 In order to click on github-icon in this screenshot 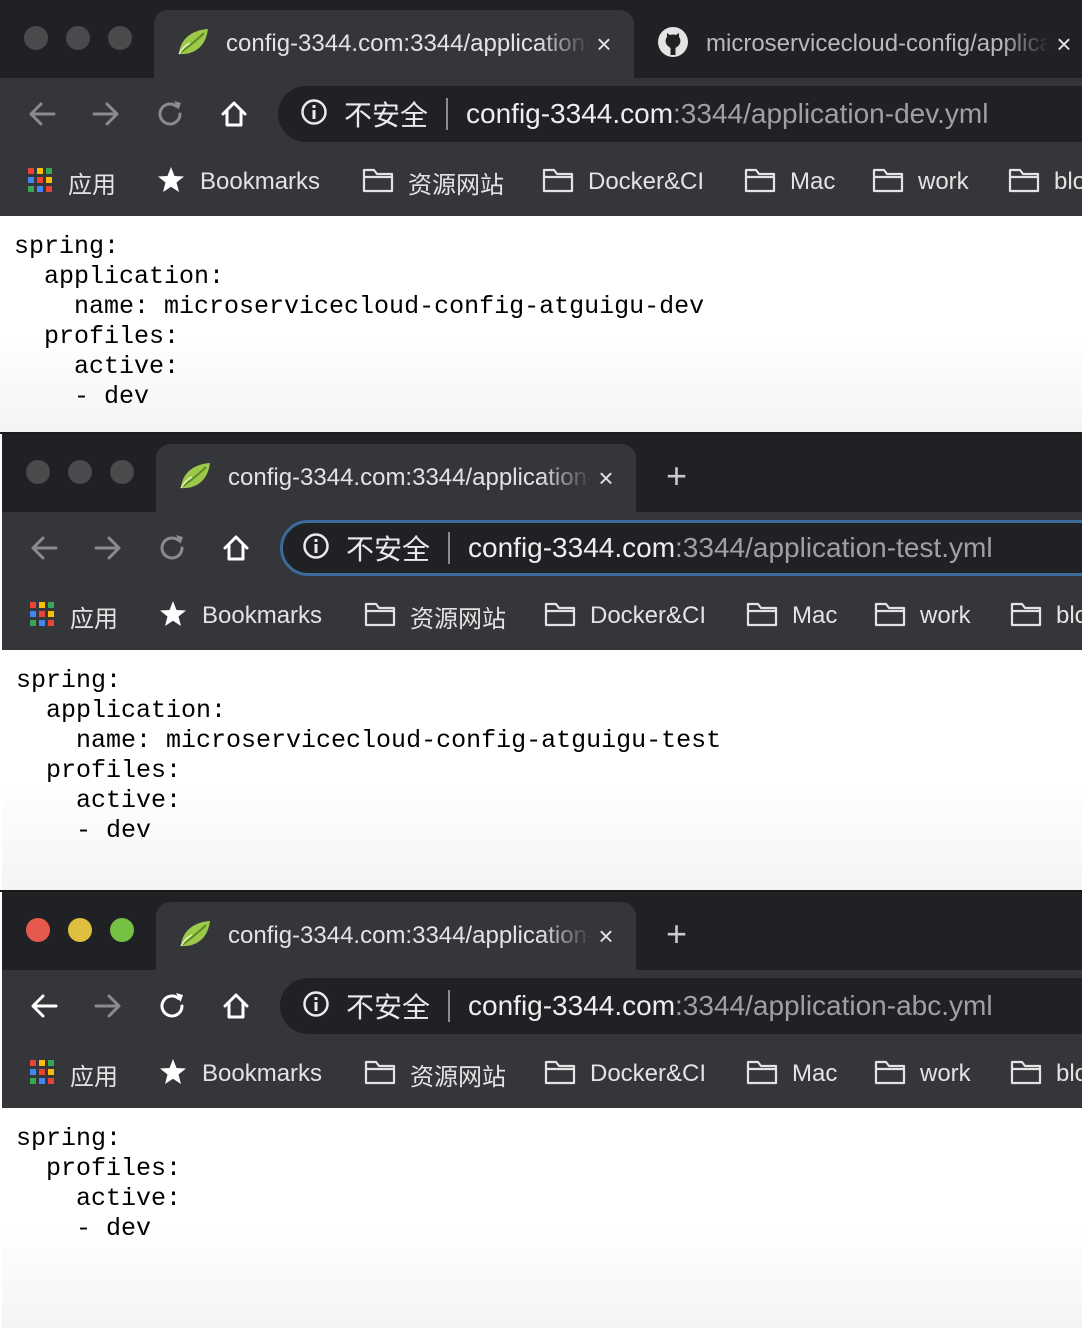, I will do `click(673, 44)`.